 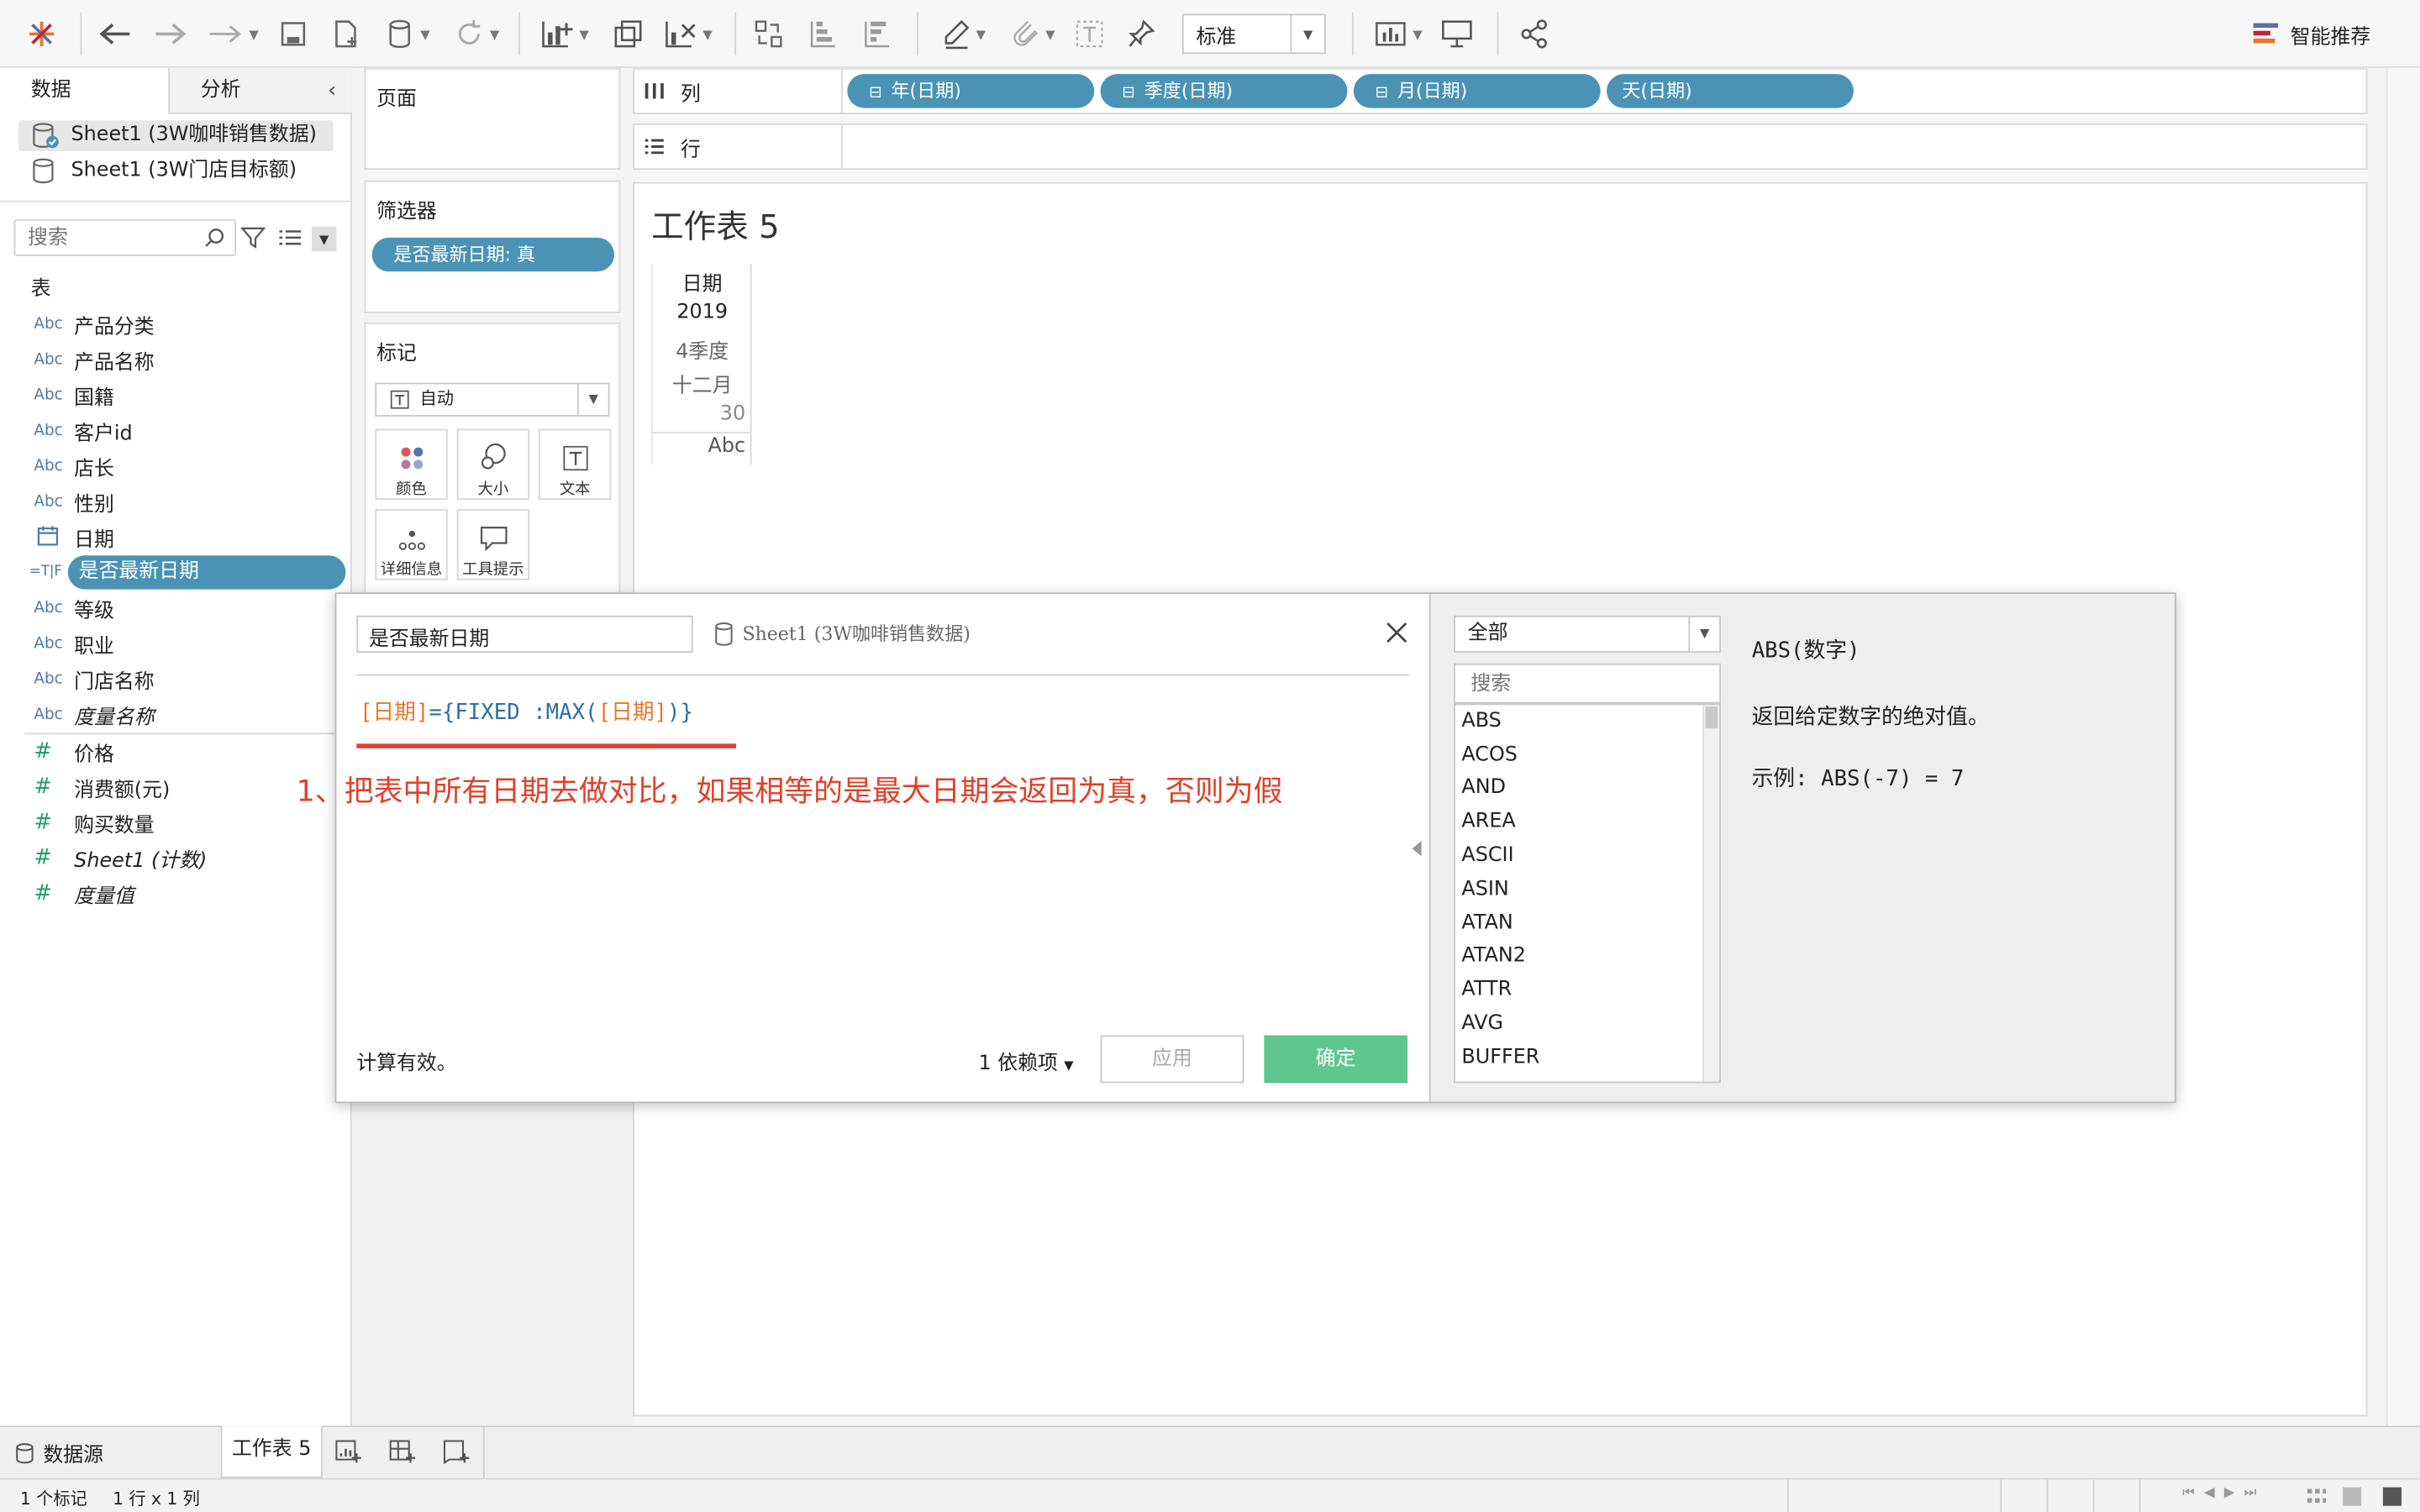 I want to click on new-story-tab-icon, so click(x=458, y=1453).